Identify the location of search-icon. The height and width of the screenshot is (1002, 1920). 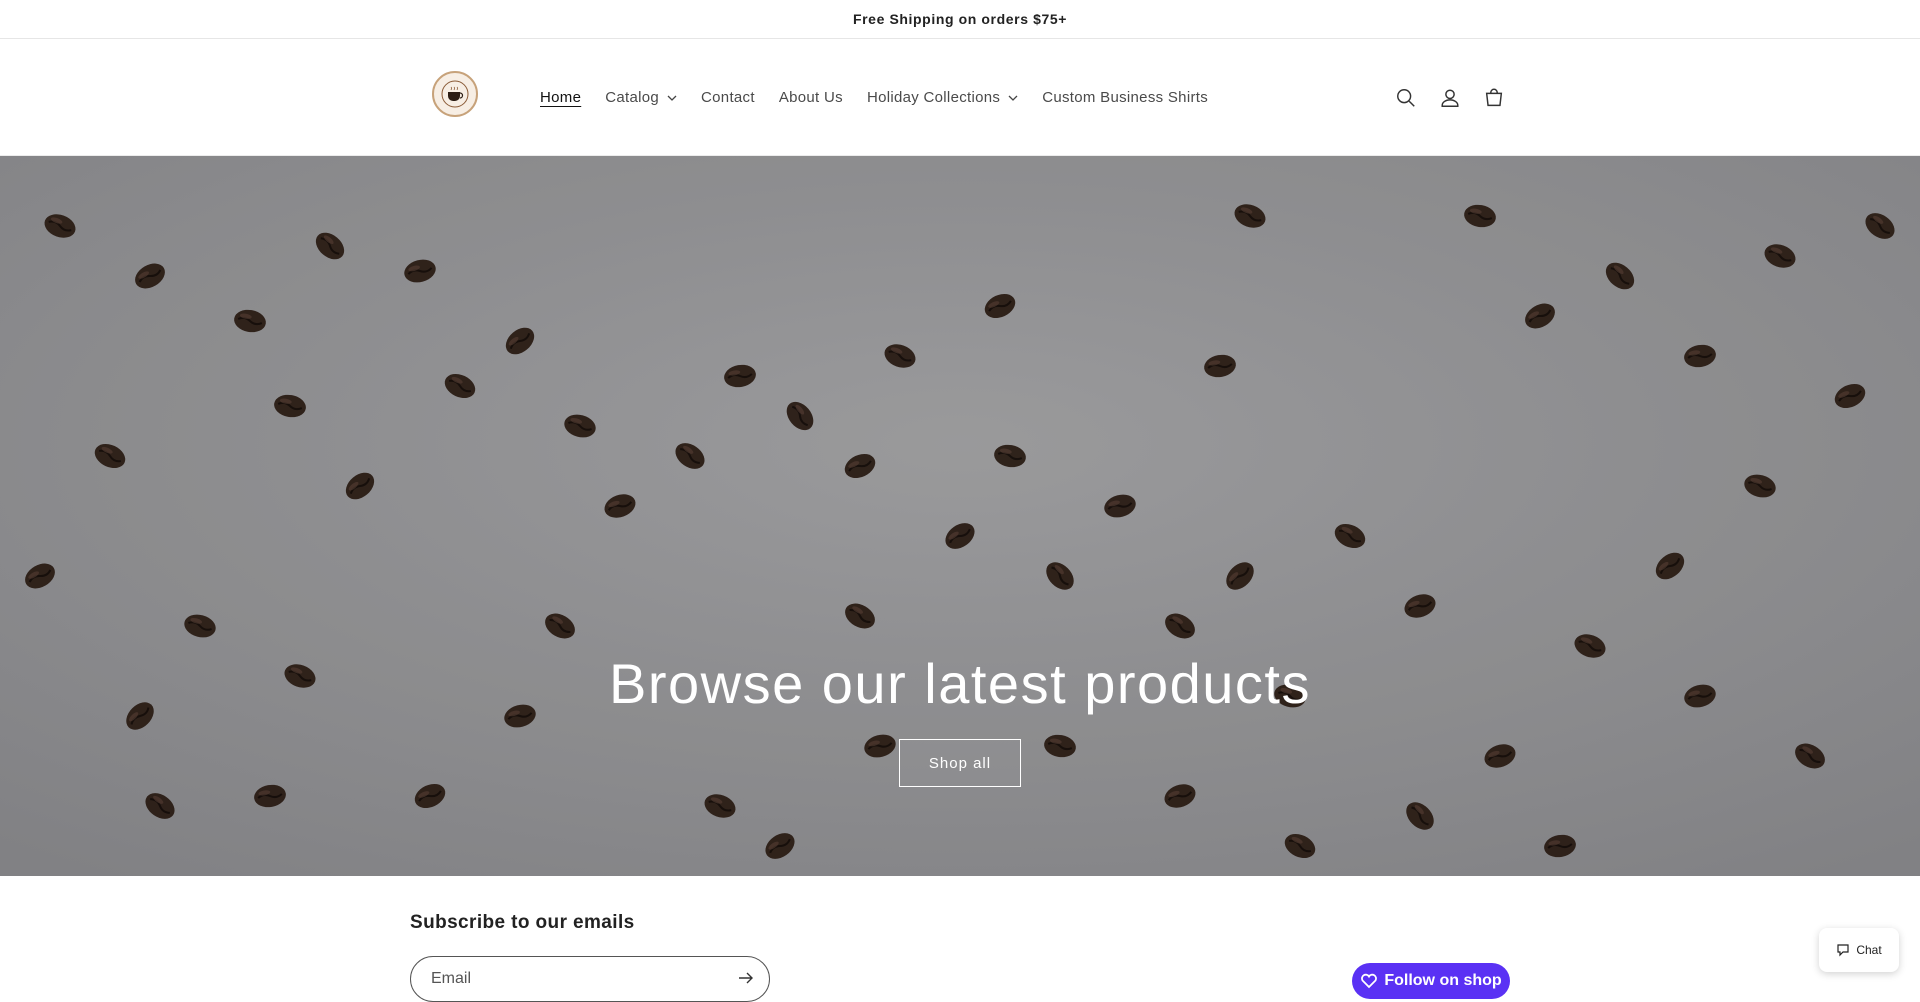
(1406, 98).